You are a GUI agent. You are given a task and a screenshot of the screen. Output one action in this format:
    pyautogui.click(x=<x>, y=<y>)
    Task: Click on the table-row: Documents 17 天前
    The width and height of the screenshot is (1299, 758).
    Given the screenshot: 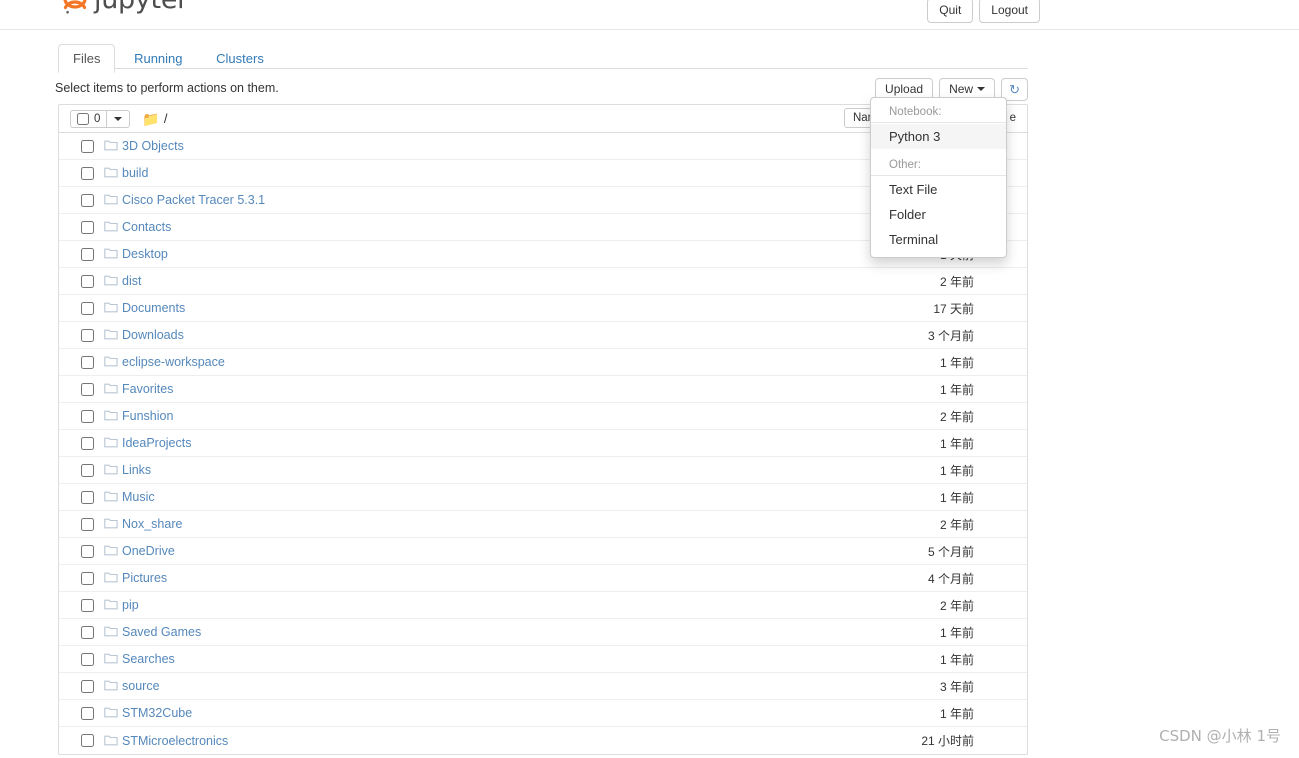 What is the action you would take?
    pyautogui.click(x=543, y=308)
    